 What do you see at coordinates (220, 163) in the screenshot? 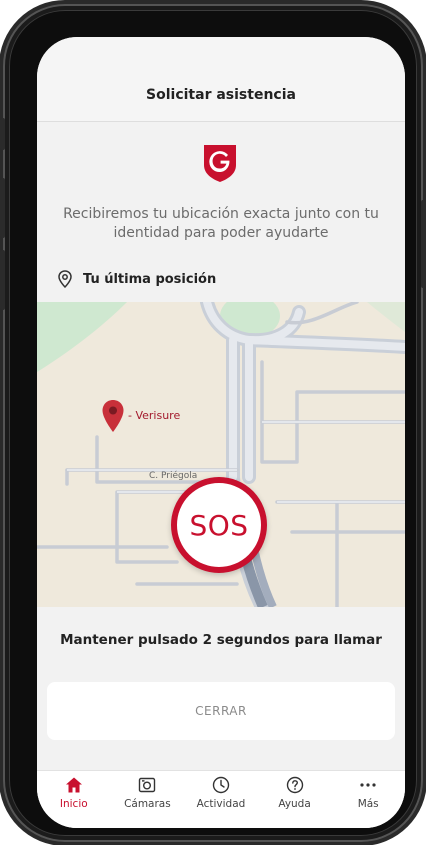
I see `verisure-shield-logo` at bounding box center [220, 163].